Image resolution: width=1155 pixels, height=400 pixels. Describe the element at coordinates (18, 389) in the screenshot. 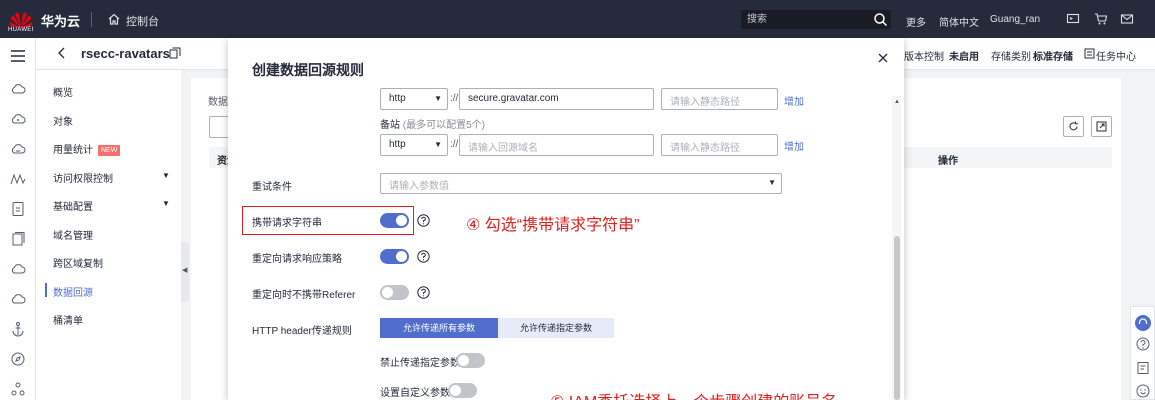

I see `network-icon` at that location.